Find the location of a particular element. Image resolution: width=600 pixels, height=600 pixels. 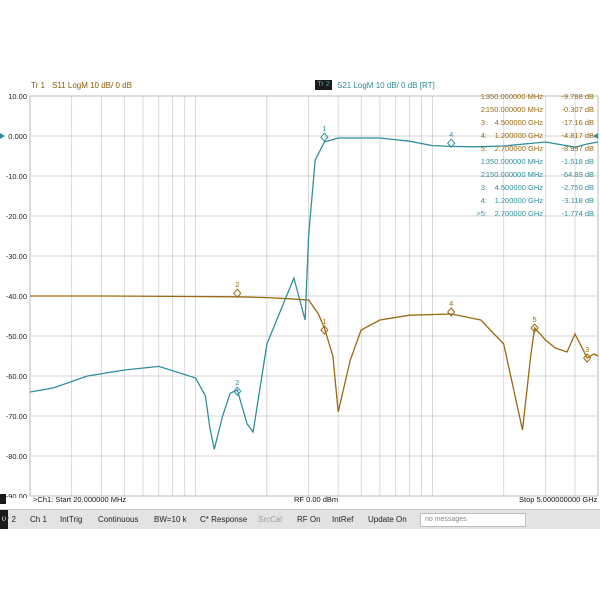

y-tick-label: -40.00 is located at coordinates (16, 296).